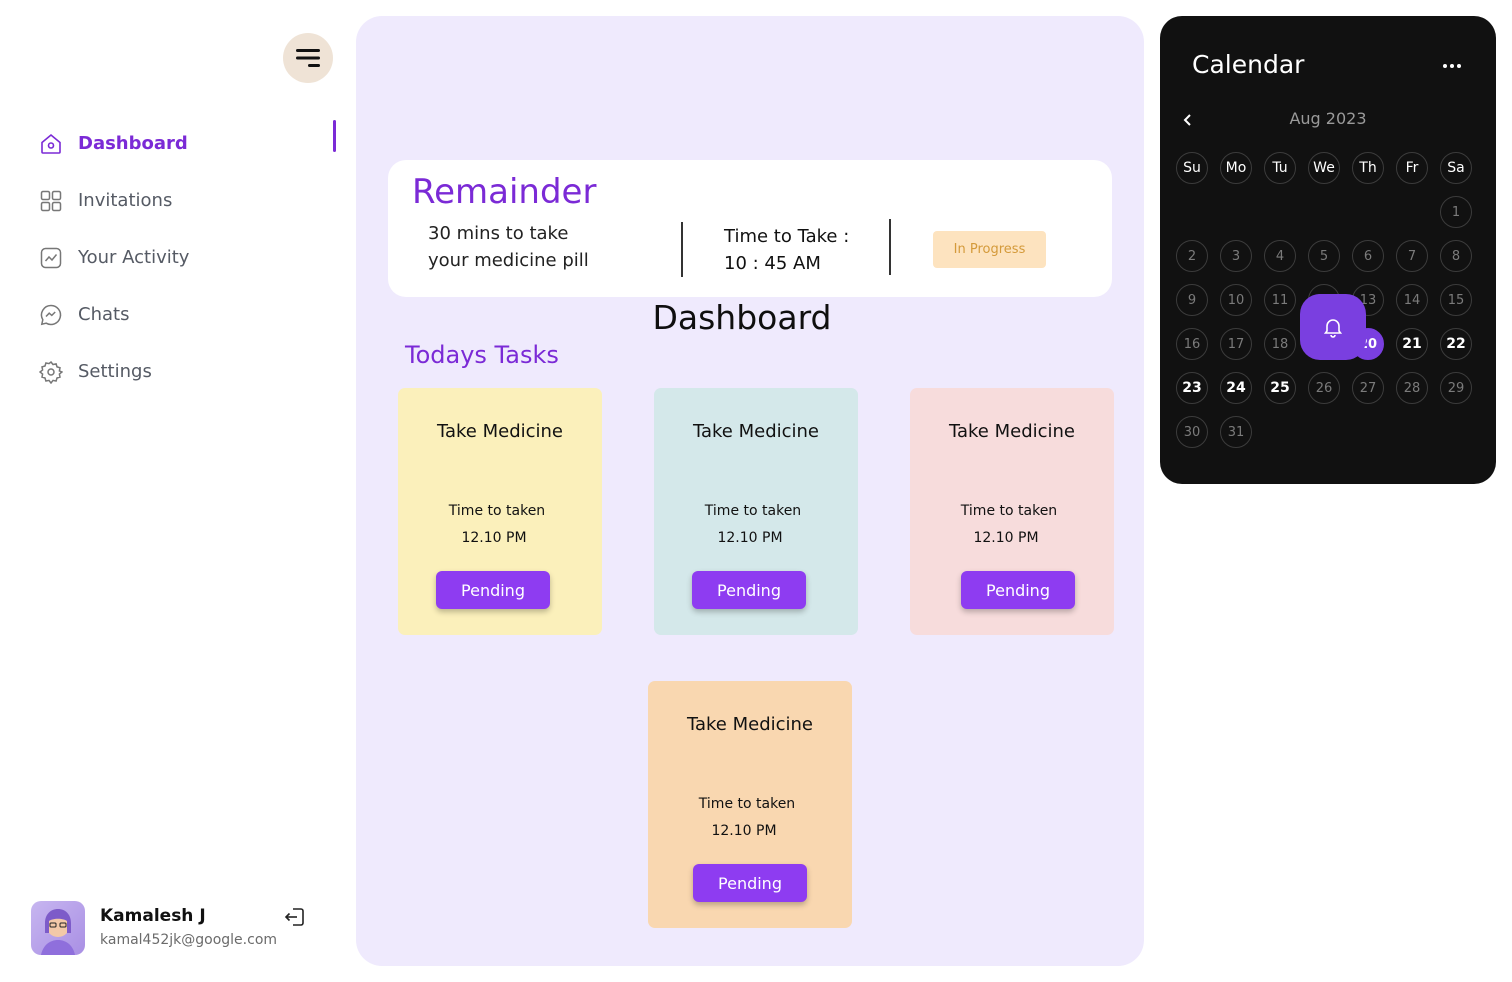  I want to click on reminder-line-2: your medicine pill, so click(508, 260).